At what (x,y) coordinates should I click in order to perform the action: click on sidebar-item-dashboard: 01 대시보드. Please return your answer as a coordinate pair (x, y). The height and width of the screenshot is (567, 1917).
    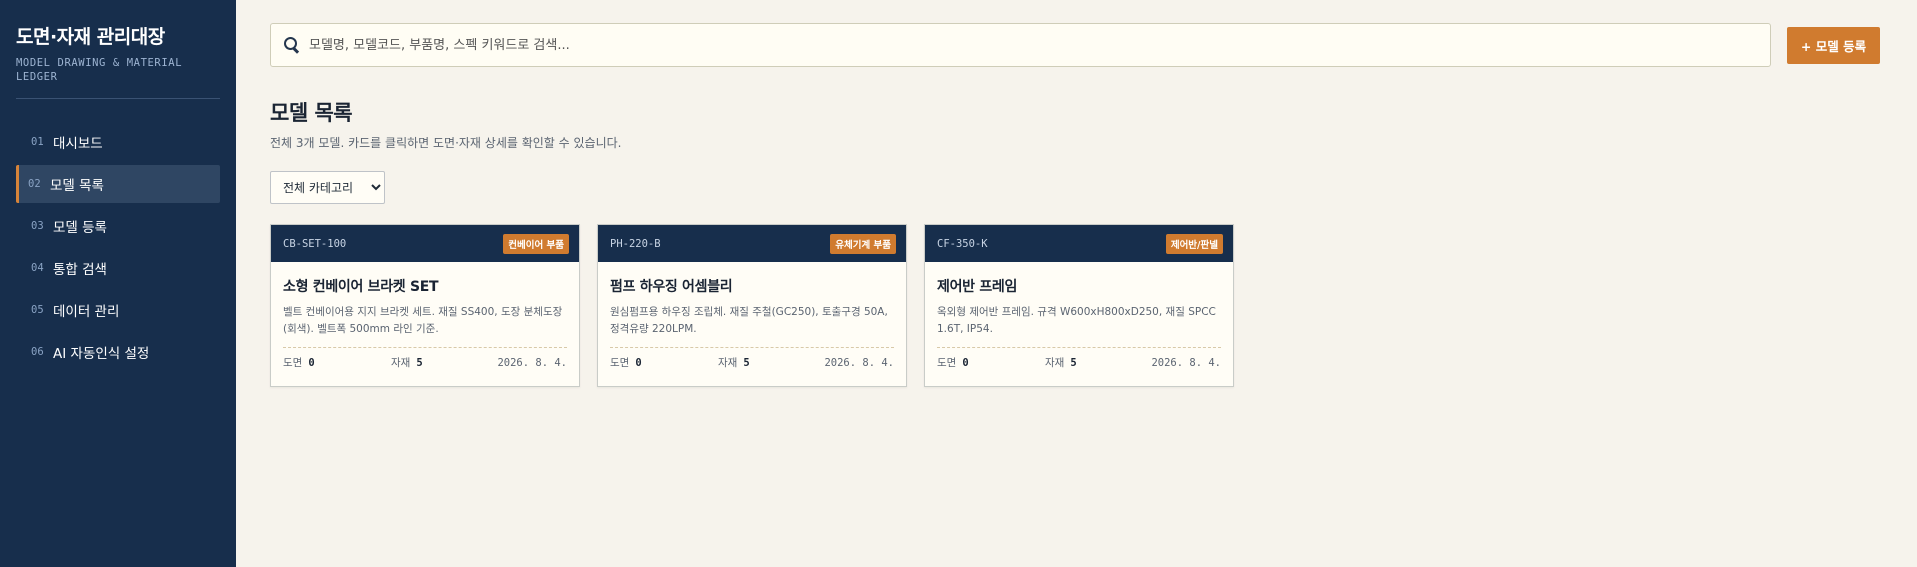
    Looking at the image, I should click on (118, 142).